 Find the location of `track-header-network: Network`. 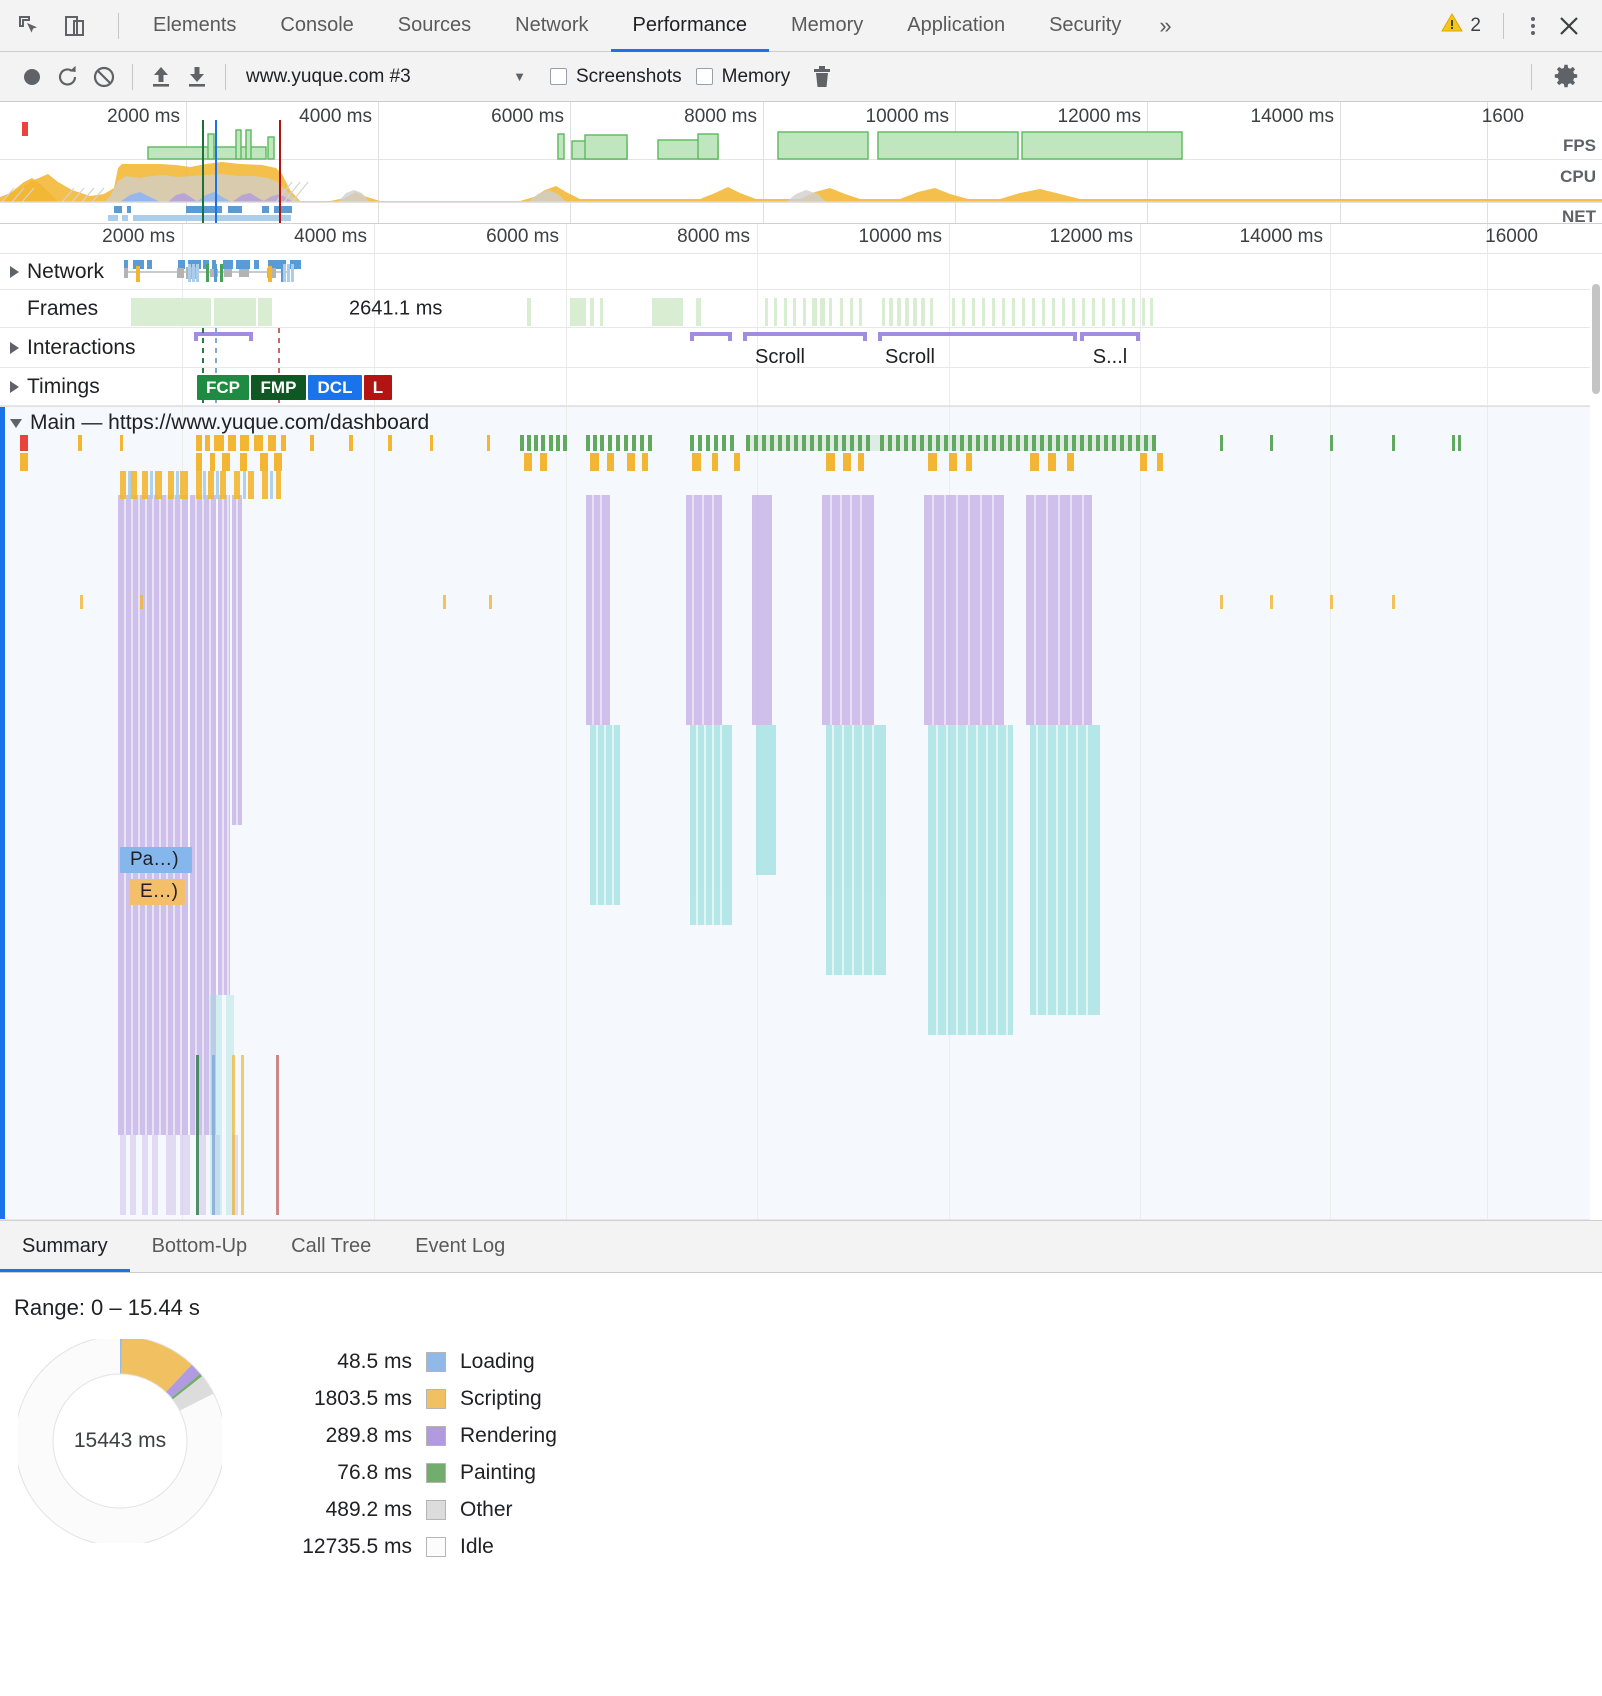

track-header-network: Network is located at coordinates (52, 271).